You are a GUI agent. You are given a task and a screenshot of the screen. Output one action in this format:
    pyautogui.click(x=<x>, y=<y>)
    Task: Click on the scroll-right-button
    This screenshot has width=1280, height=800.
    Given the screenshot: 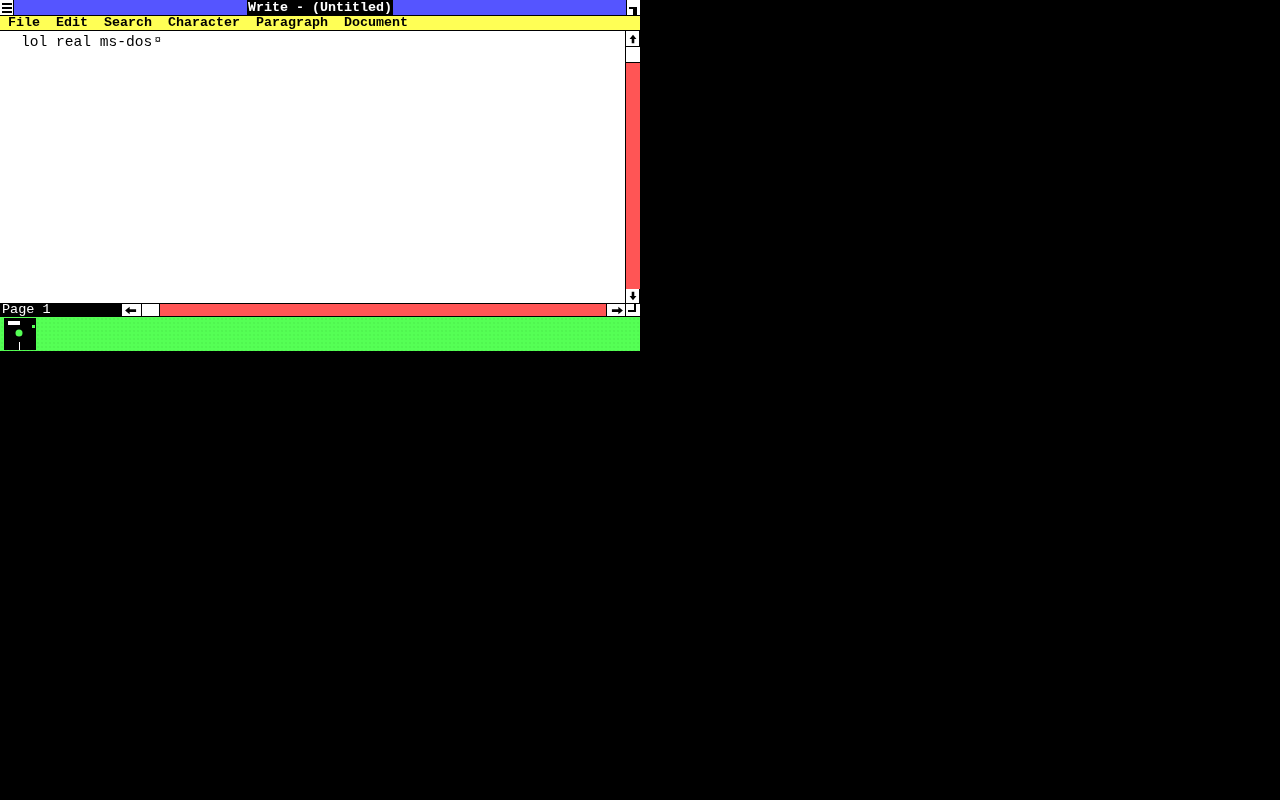 What is the action you would take?
    pyautogui.click(x=616, y=310)
    